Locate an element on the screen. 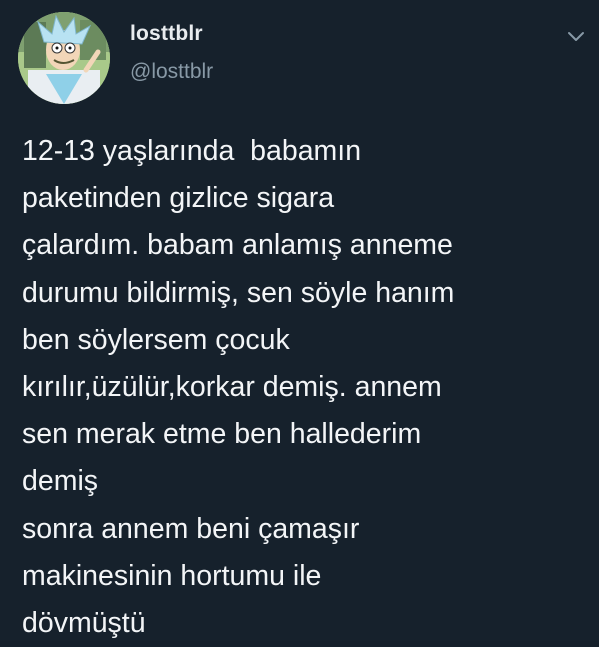  display-name: losttblr is located at coordinates (171, 34).